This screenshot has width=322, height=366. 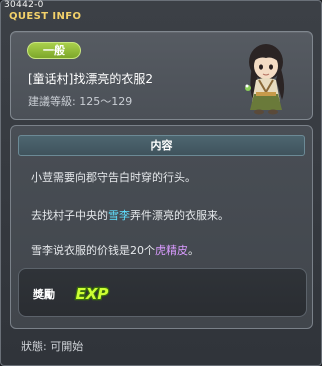 I want to click on description-text: 小荳需要向郡守告白时穿的行头。, so click(x=113, y=177).